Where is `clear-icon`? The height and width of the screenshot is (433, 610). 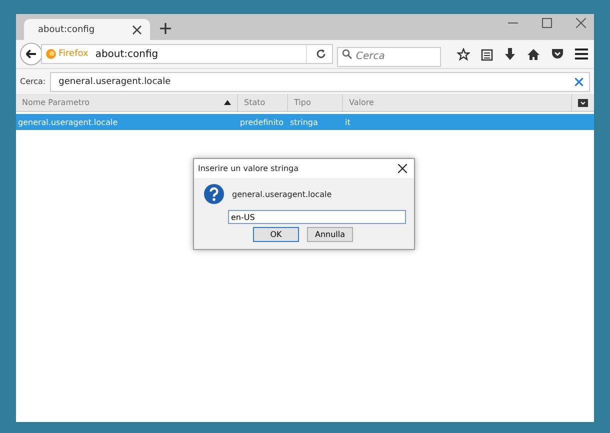 clear-icon is located at coordinates (579, 82).